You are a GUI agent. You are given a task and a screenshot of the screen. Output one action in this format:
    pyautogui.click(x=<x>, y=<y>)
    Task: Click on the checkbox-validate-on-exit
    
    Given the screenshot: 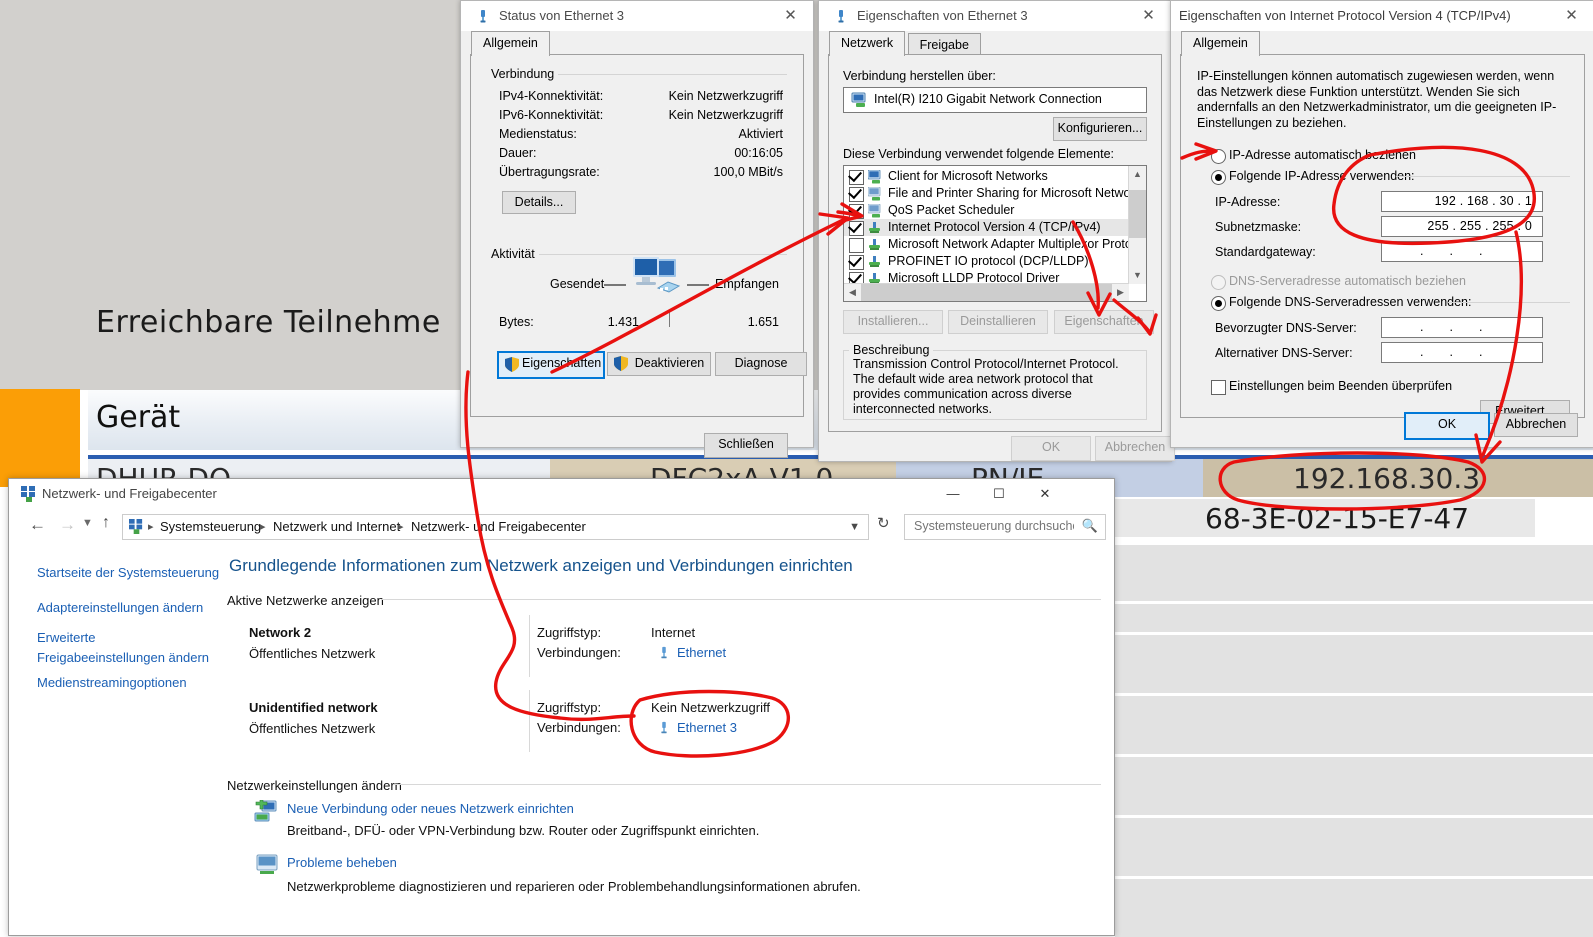 What is the action you would take?
    pyautogui.click(x=1218, y=387)
    